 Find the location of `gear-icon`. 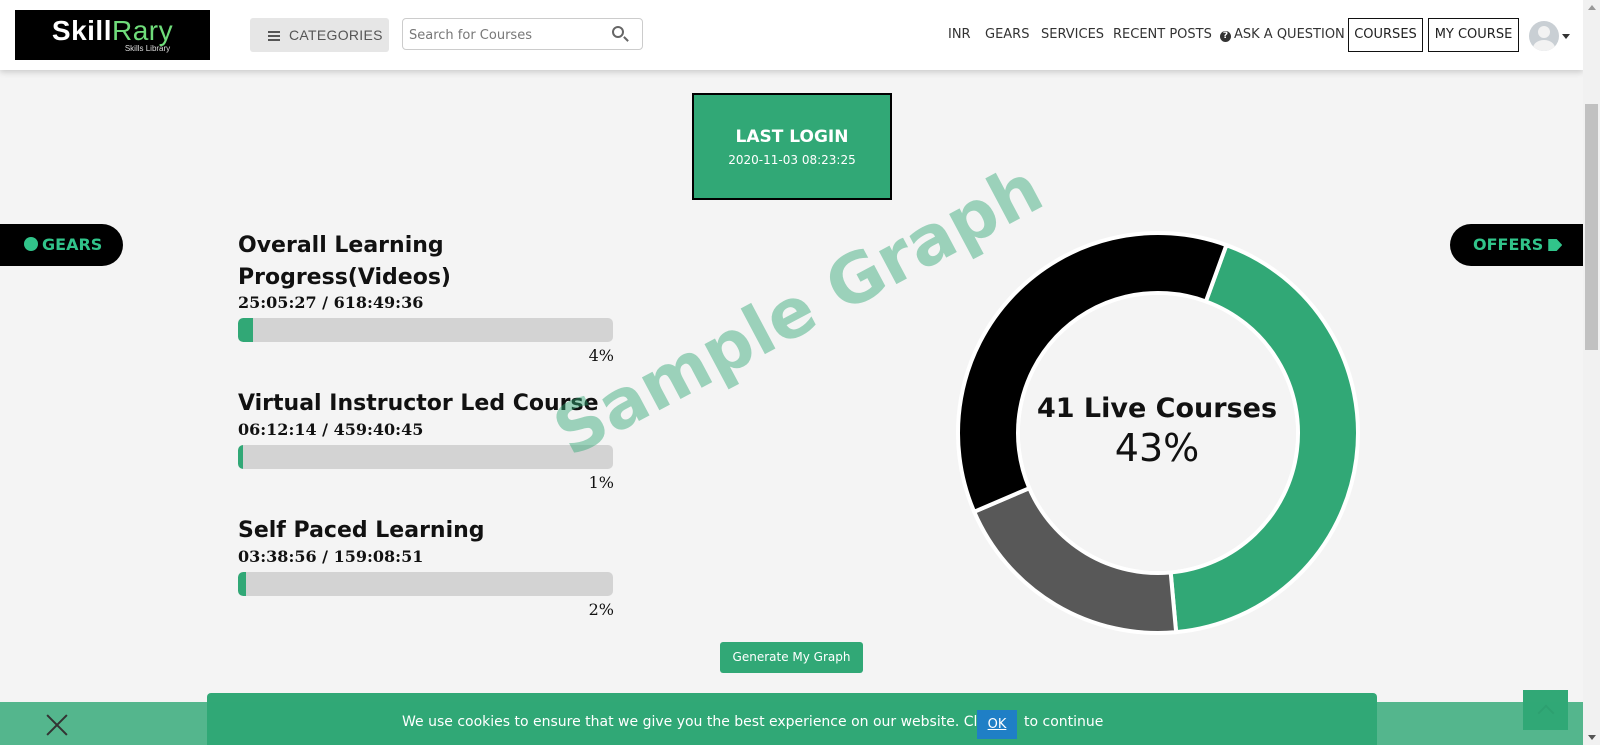

gear-icon is located at coordinates (31, 244).